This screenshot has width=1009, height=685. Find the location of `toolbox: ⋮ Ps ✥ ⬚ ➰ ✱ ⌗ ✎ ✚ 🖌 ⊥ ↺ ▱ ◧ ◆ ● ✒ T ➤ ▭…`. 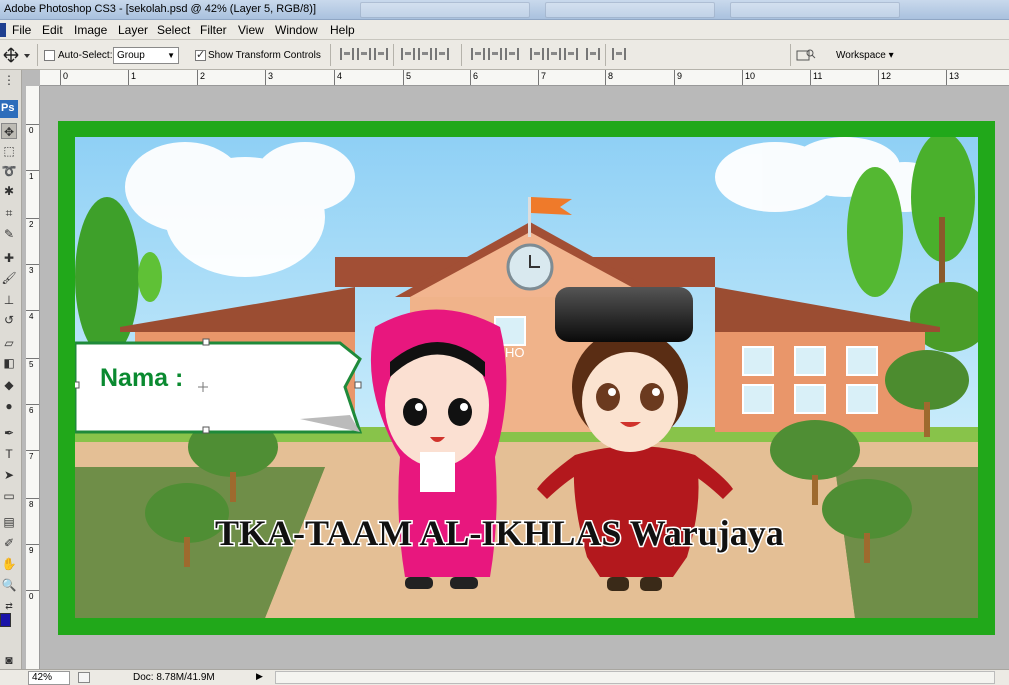

toolbox: ⋮ Ps ✥ ⬚ ➰ ✱ ⌗ ✎ ✚ 🖌 ⊥ ↺ ▱ ◧ ◆ ● ✒ T ➤ ▭… is located at coordinates (11, 369).